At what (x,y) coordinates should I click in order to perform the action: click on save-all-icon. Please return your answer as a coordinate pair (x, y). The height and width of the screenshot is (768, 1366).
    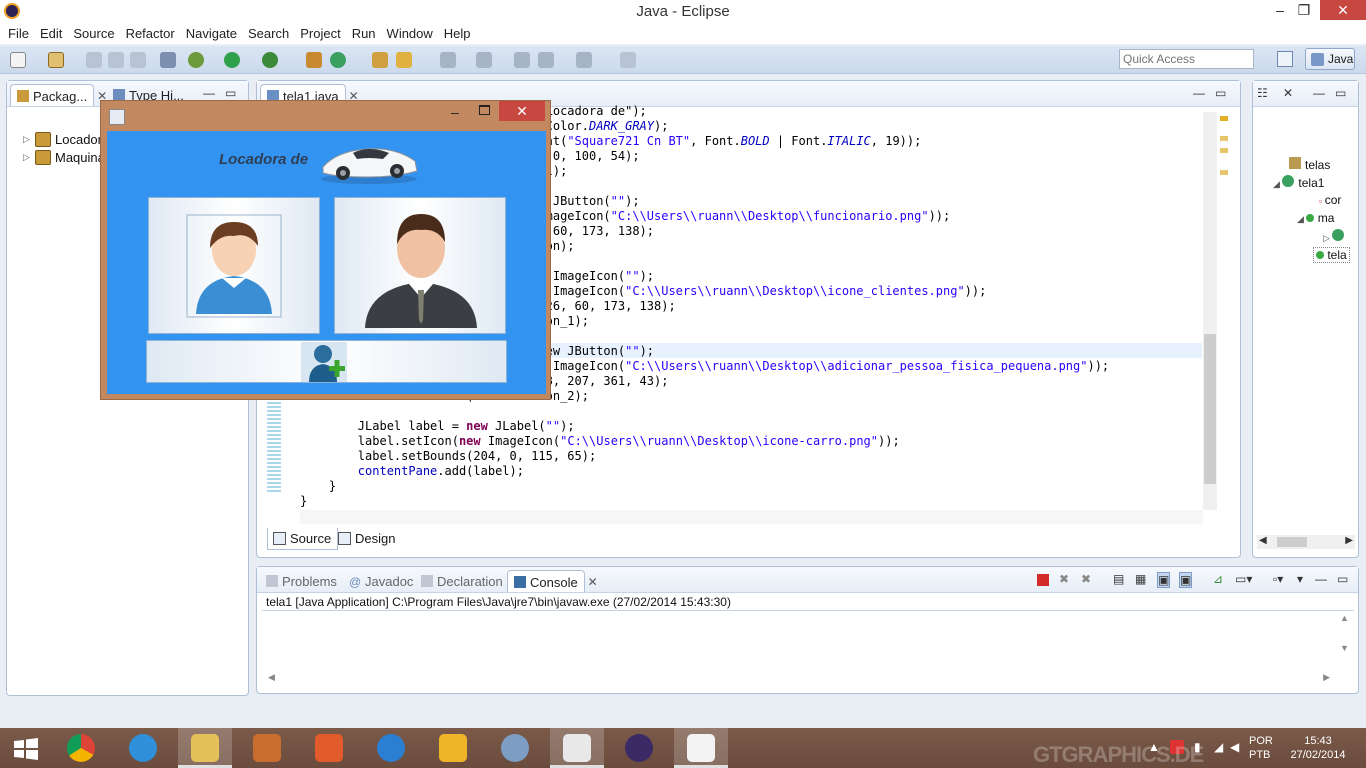
    Looking at the image, I should click on (116, 60).